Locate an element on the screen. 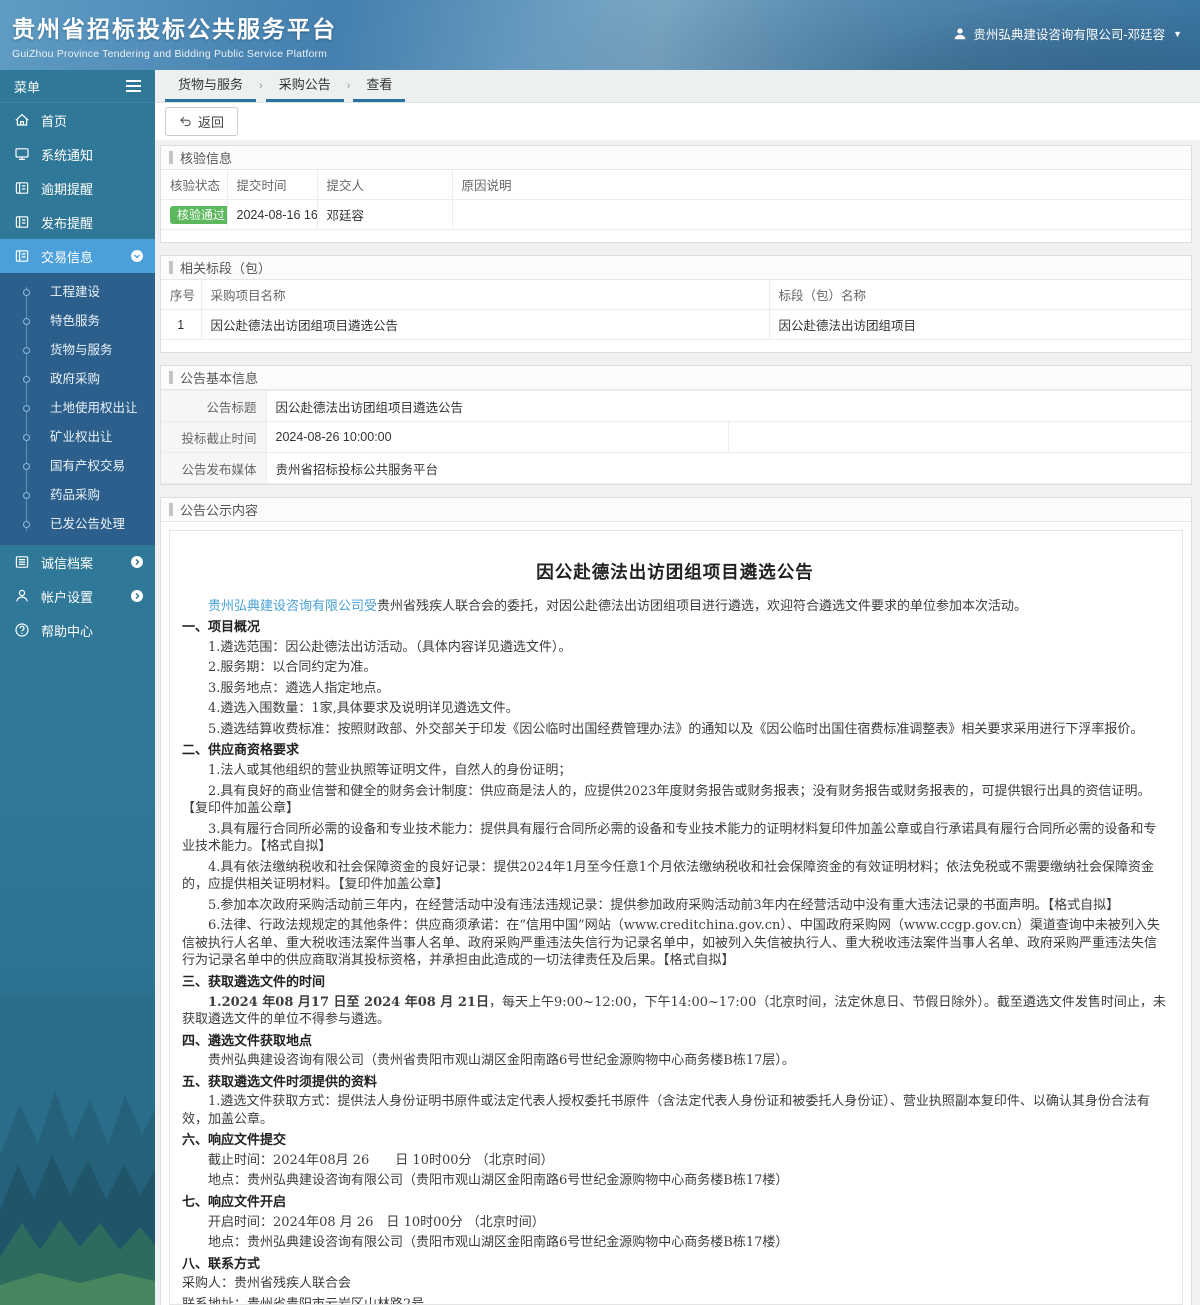  sidebar-item-integrity-archive: 诚信档案 is located at coordinates (77, 562).